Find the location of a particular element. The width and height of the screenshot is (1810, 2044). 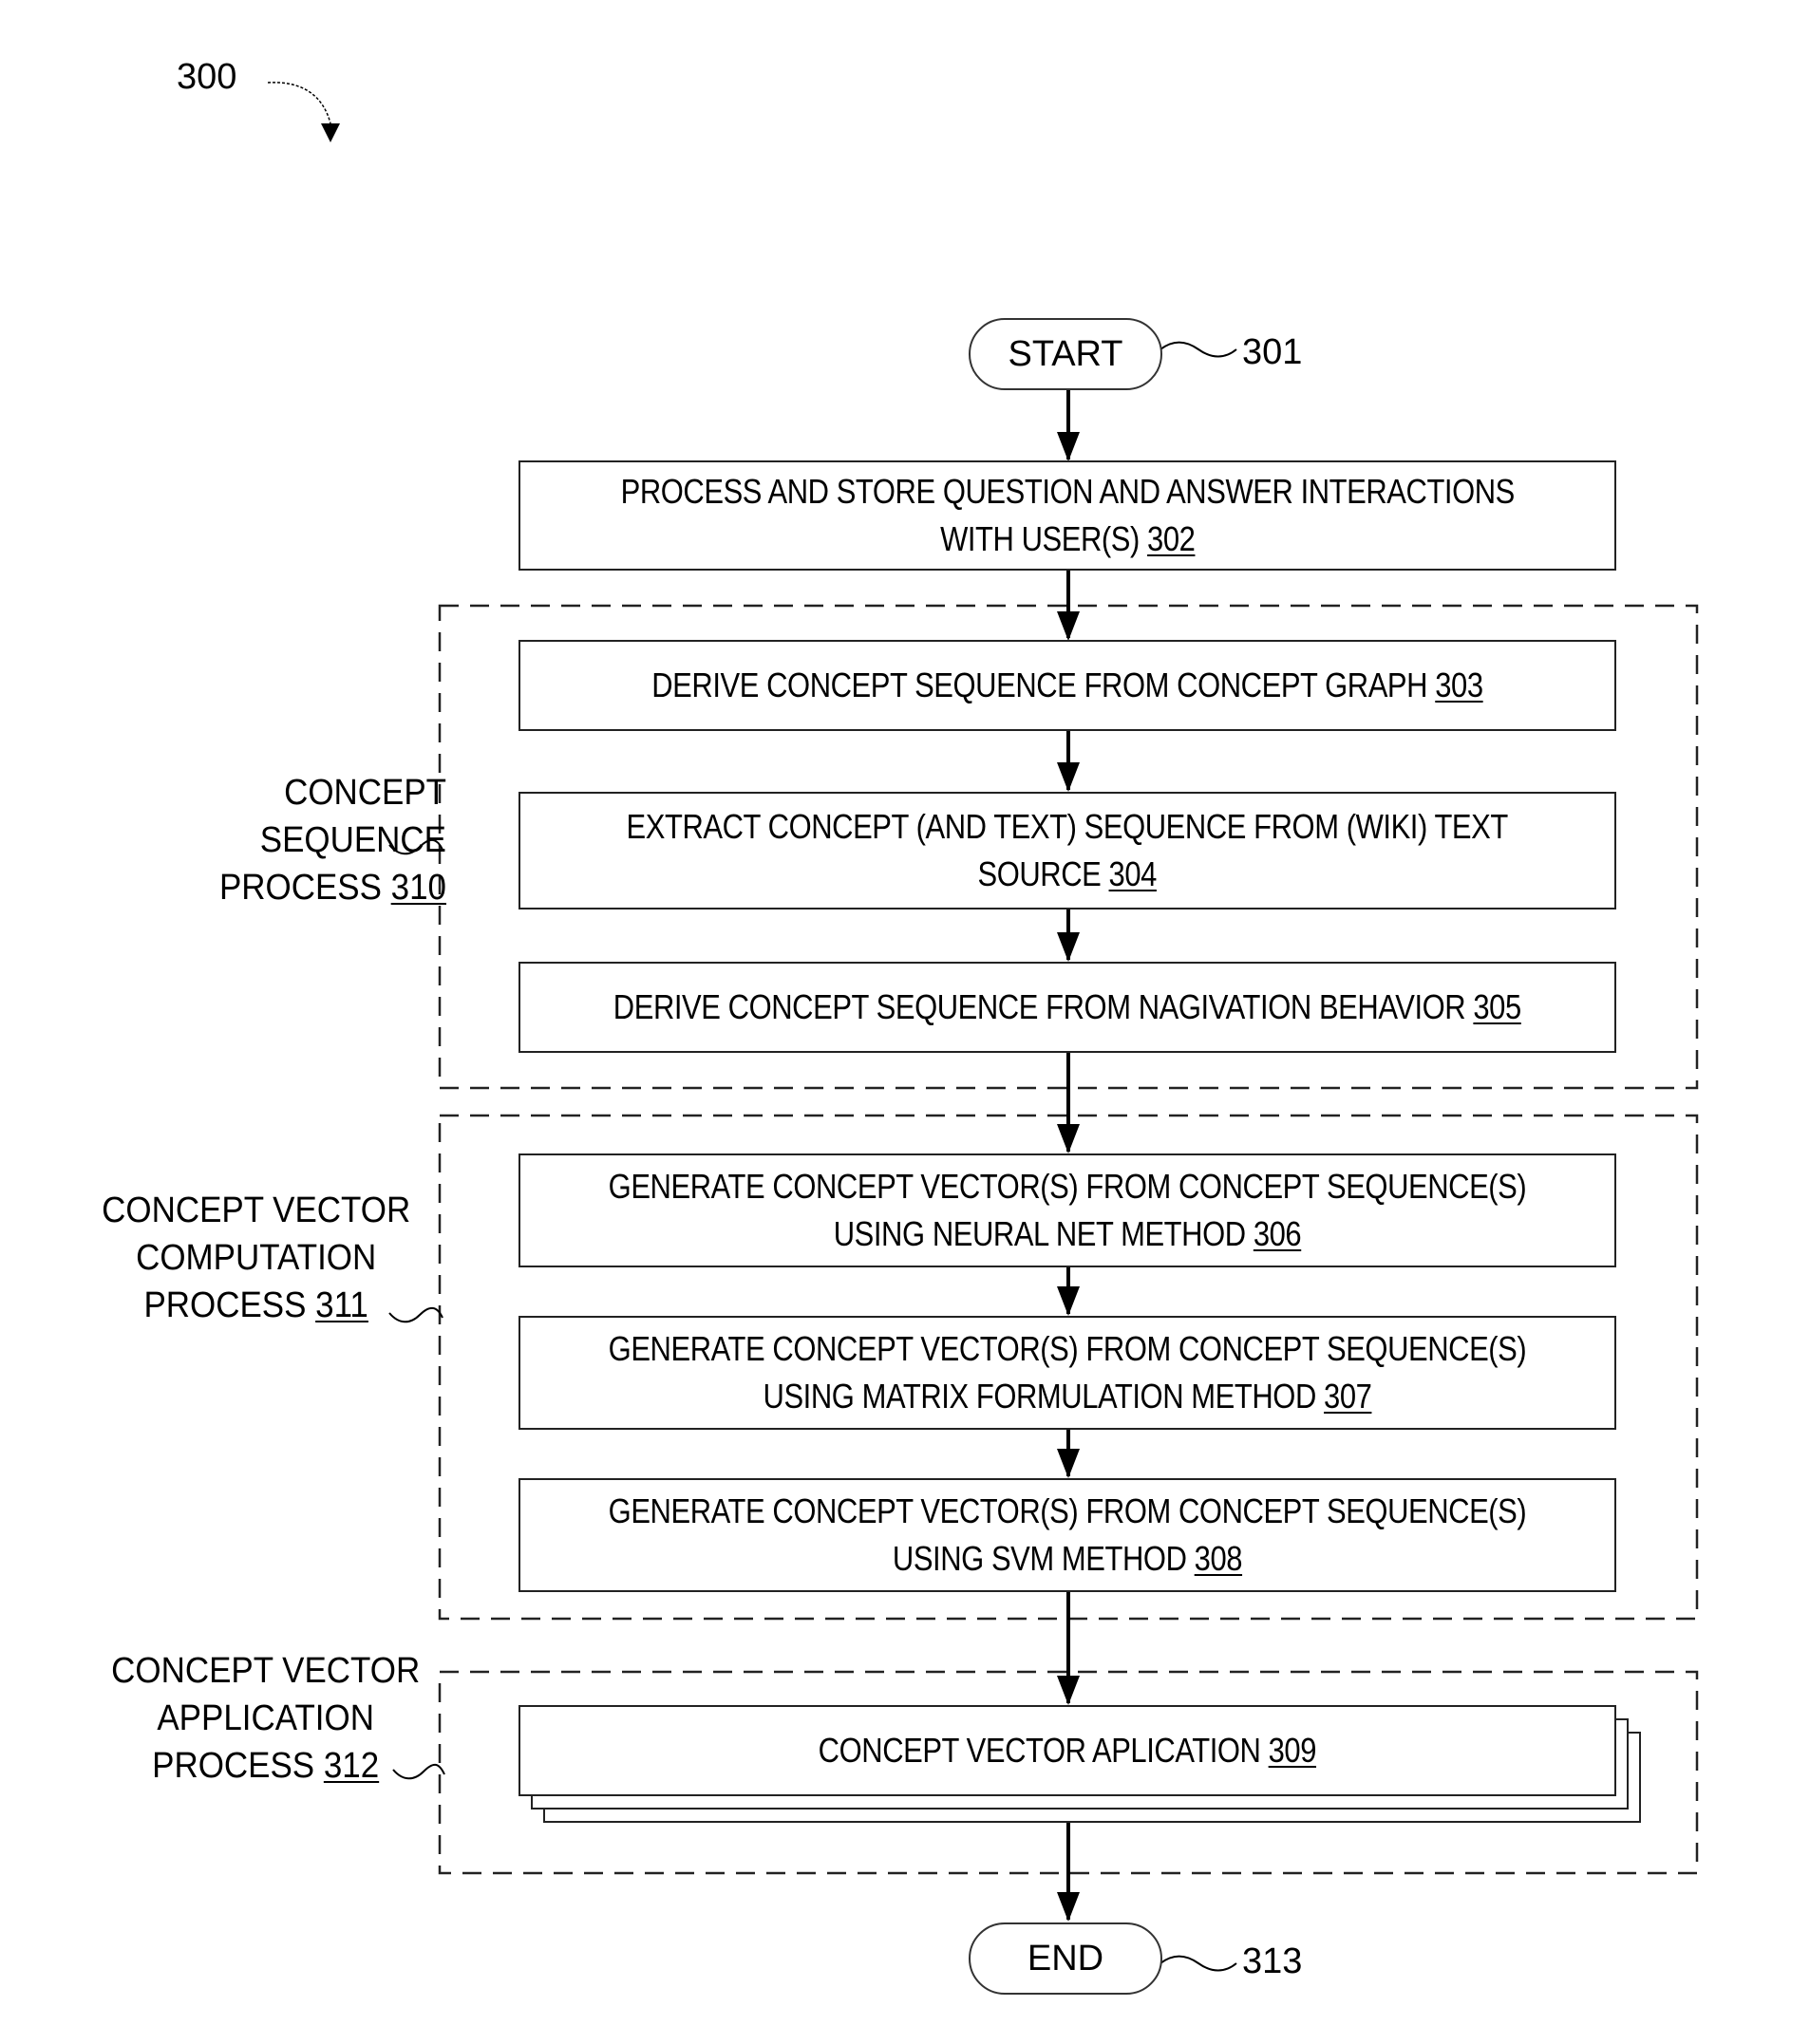

group-label-310-ref: 310 is located at coordinates (418, 888).